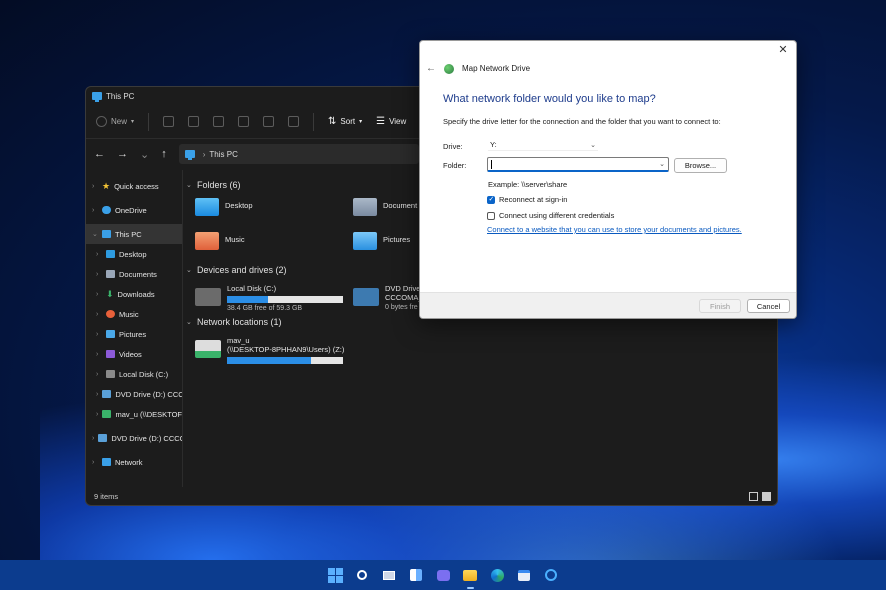 This screenshot has height=590, width=886. I want to click on sidebar-label: Downloads, so click(136, 294).